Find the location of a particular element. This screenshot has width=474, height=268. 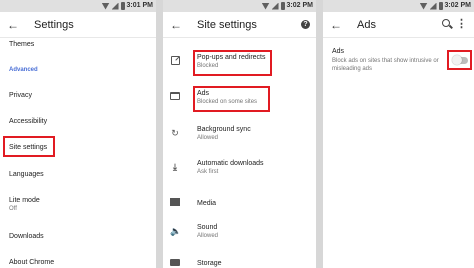

settings-item-accessibility: Accessibility is located at coordinates (28, 121).